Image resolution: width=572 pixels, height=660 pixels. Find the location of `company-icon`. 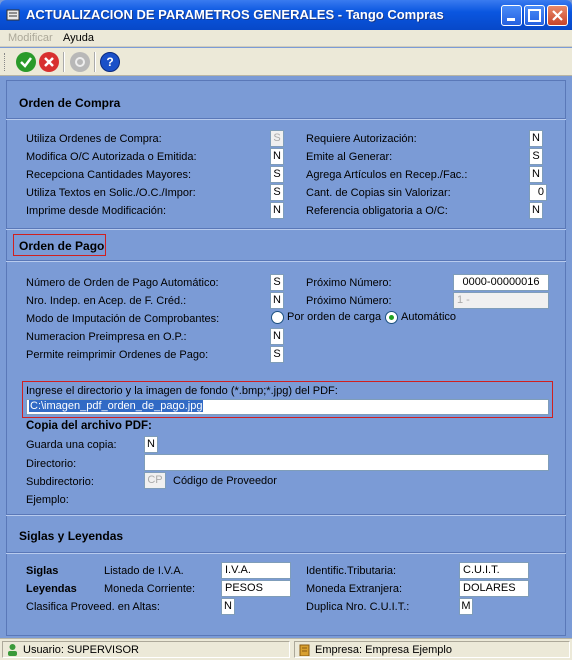

company-icon is located at coordinates (304, 650).